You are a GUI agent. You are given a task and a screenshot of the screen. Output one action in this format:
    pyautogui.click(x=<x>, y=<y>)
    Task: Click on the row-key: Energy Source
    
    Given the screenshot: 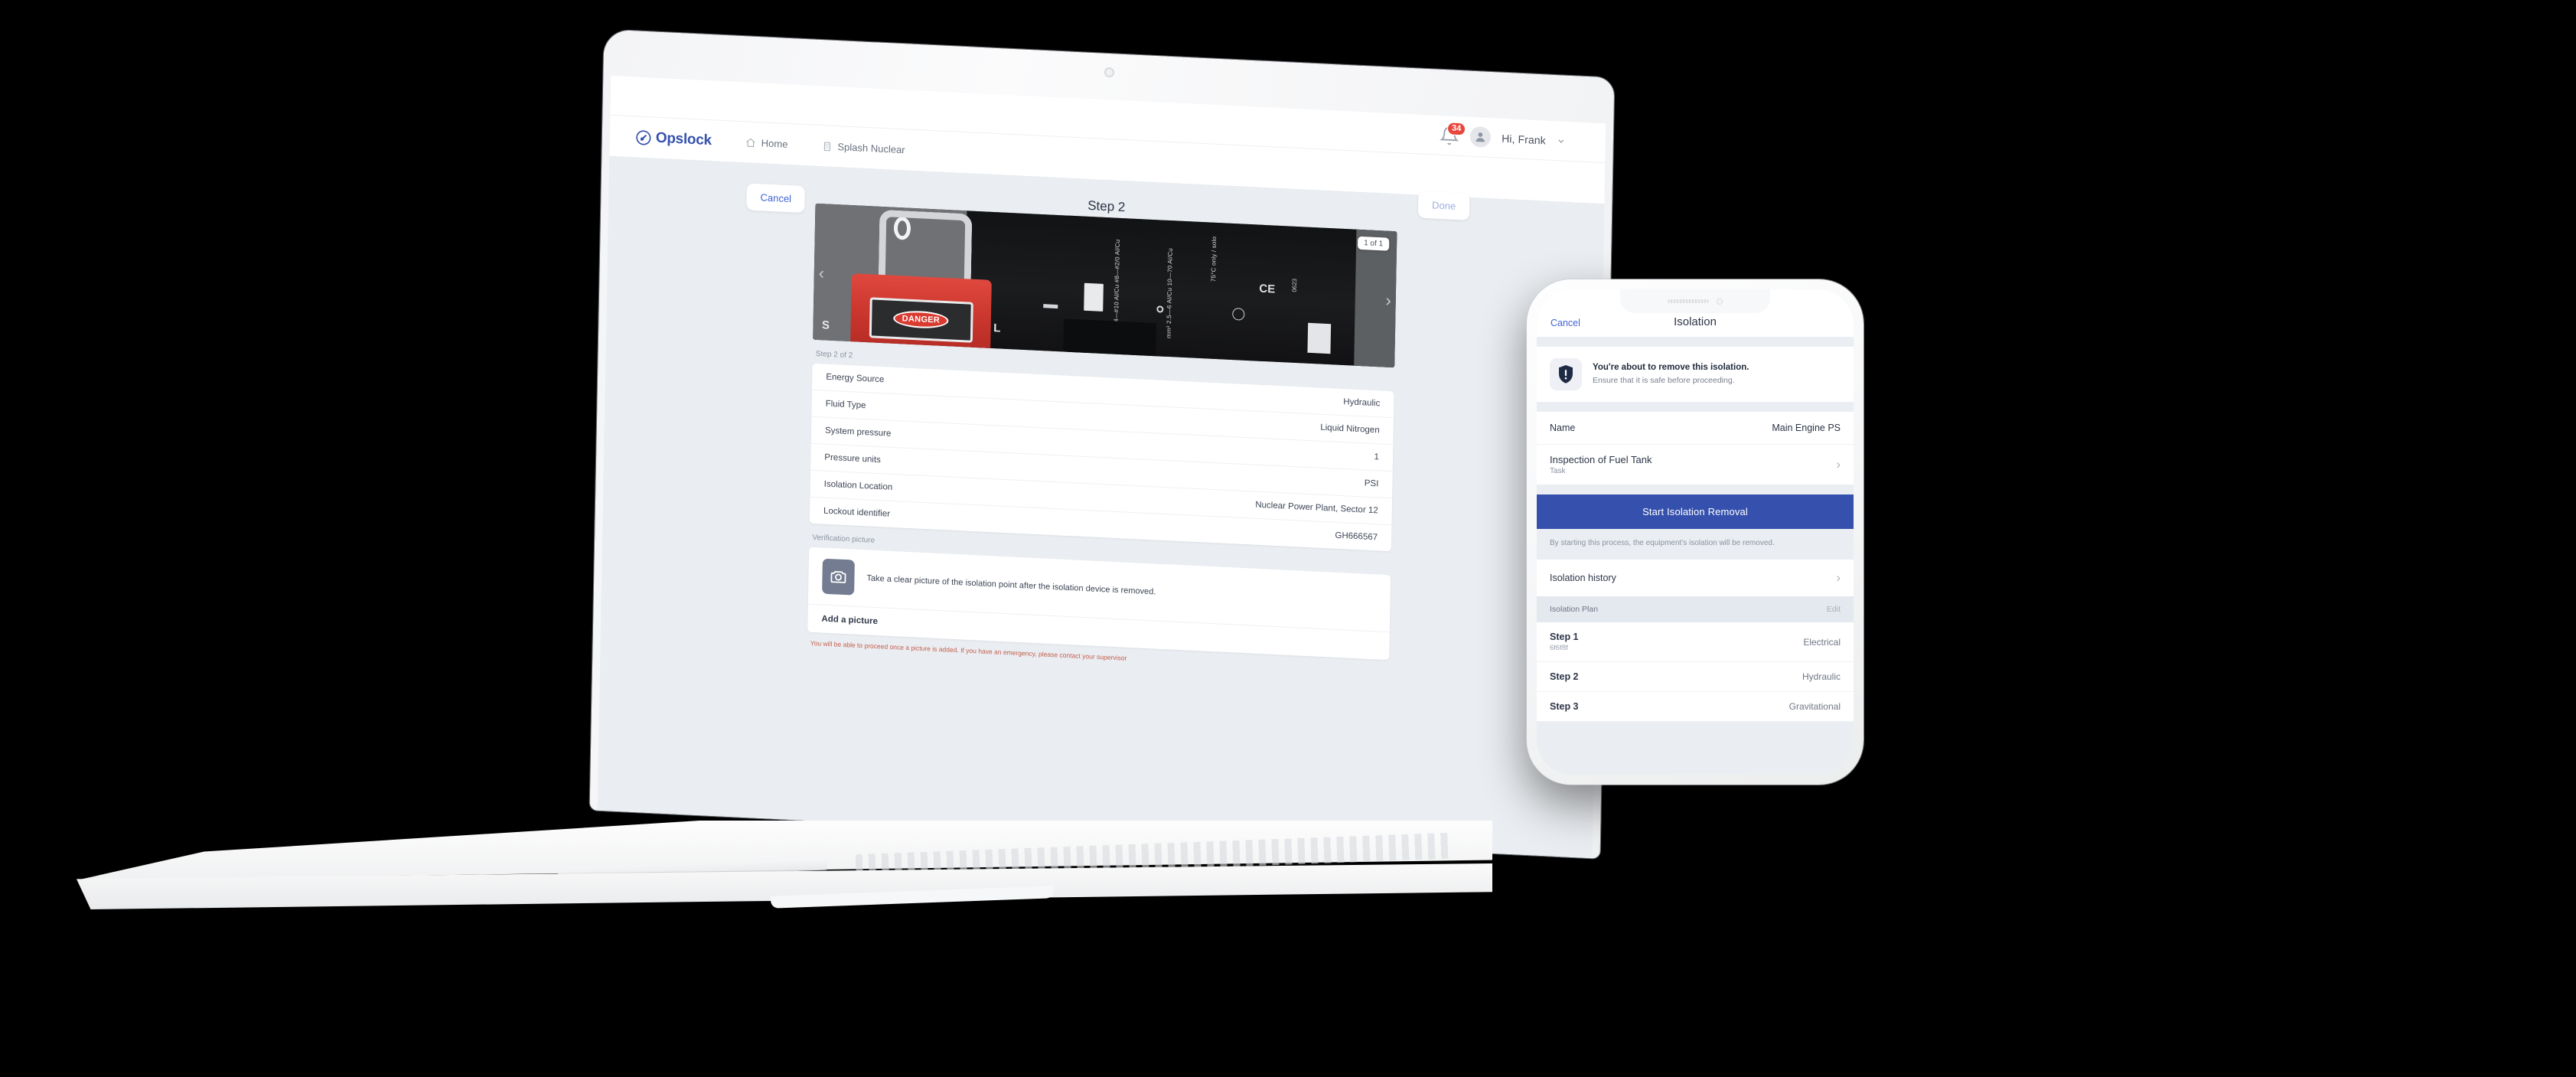 What is the action you would take?
    pyautogui.click(x=855, y=378)
    